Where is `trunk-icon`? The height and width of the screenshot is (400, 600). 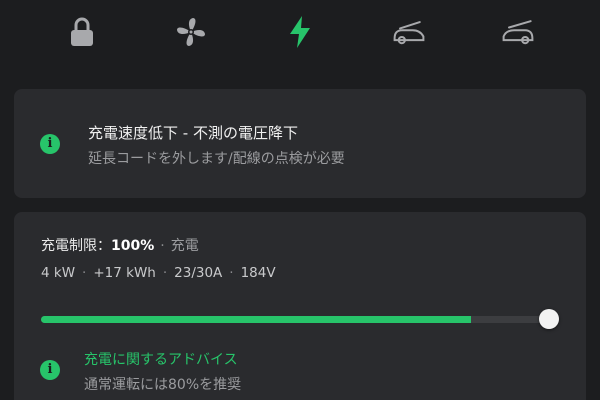 trunk-icon is located at coordinates (518, 32).